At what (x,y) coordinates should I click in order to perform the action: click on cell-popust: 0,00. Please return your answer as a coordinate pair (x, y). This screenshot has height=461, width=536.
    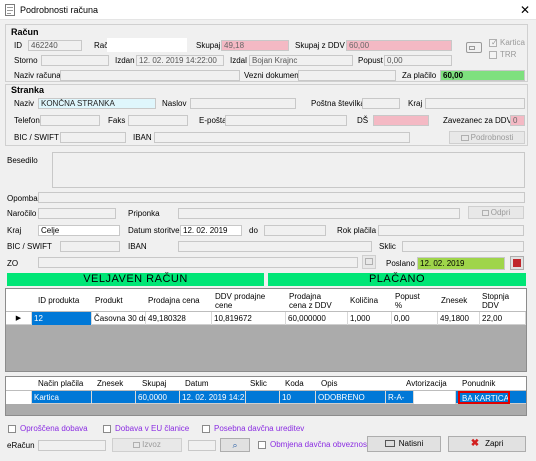
    Looking at the image, I should click on (415, 318).